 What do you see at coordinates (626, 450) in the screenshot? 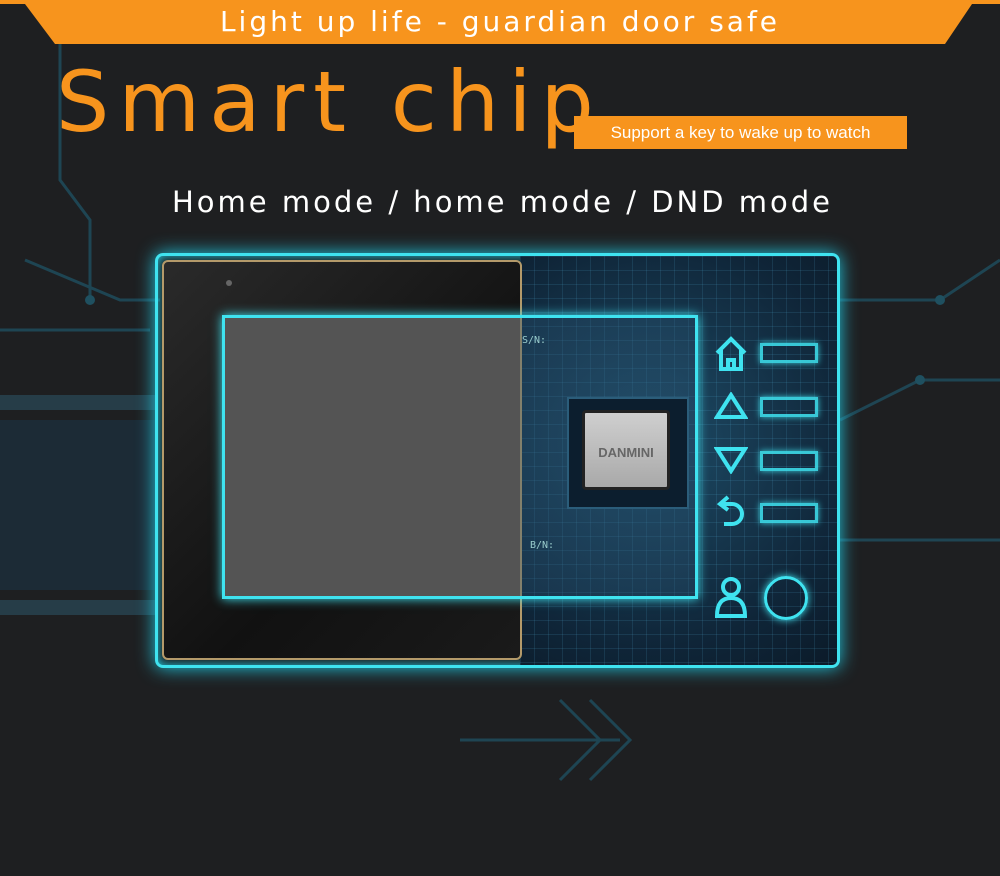
I see `processor-chip: DANMINI` at bounding box center [626, 450].